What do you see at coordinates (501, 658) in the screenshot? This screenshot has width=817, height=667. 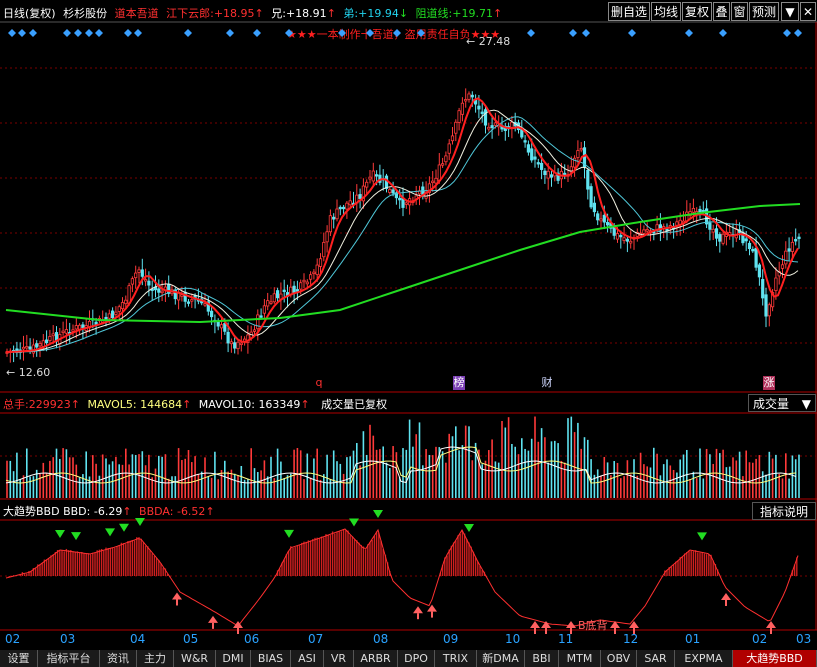 I see `tab-new-dma: 新DMA` at bounding box center [501, 658].